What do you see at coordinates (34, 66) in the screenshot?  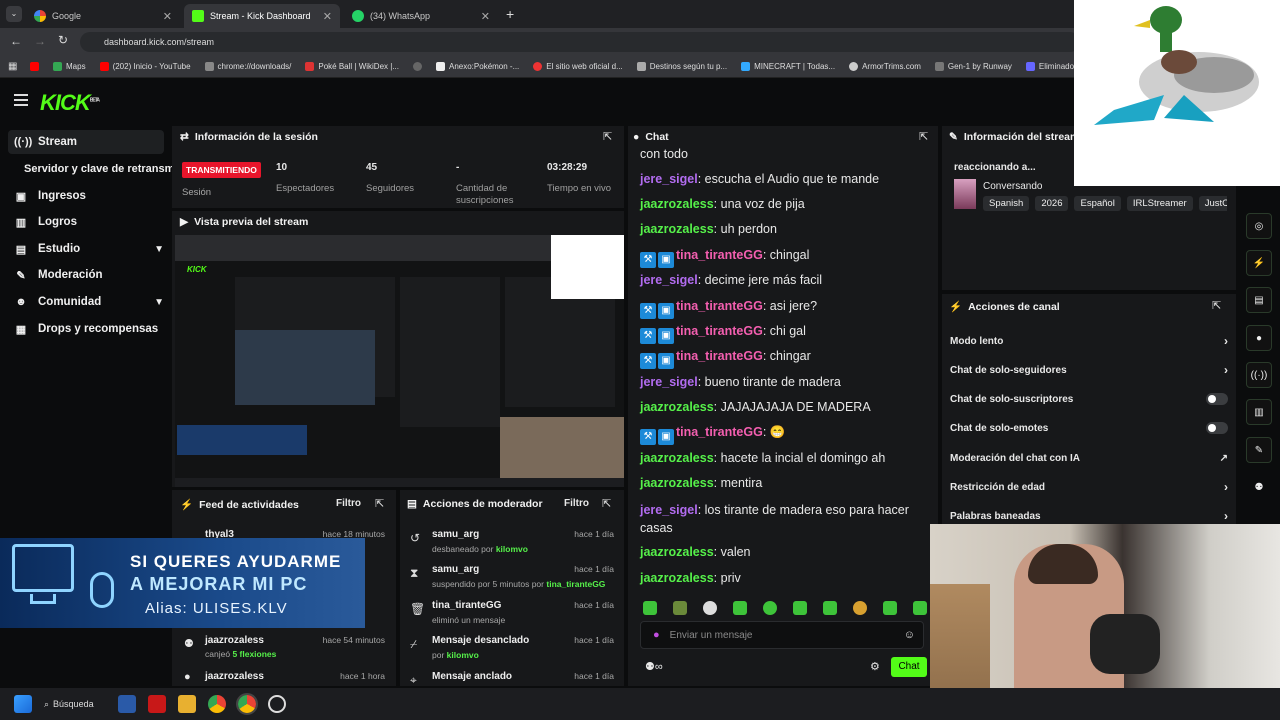 I see `bookmark-youtube-icon` at bounding box center [34, 66].